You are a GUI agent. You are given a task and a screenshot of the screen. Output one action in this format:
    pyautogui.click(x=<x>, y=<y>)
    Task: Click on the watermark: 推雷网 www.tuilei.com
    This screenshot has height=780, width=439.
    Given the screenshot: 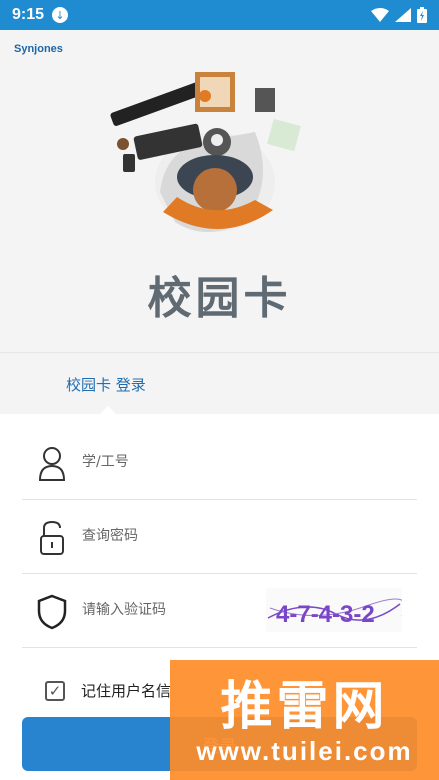 What is the action you would take?
    pyautogui.click(x=304, y=720)
    